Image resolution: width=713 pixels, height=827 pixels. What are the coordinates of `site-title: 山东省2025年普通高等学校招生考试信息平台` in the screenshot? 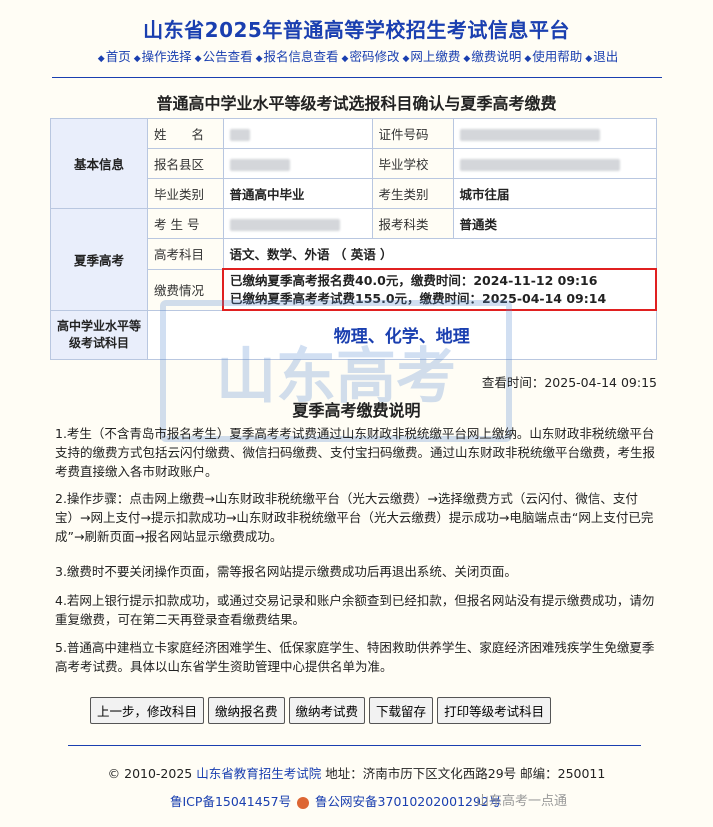 It's located at (356, 30).